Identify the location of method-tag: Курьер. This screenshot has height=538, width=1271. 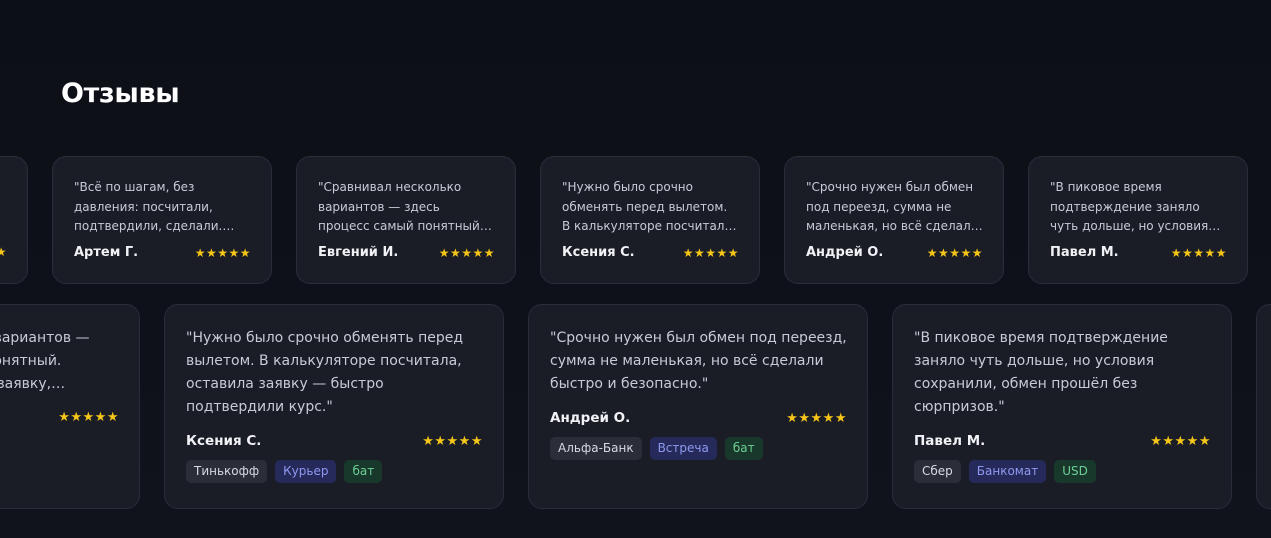
(306, 471).